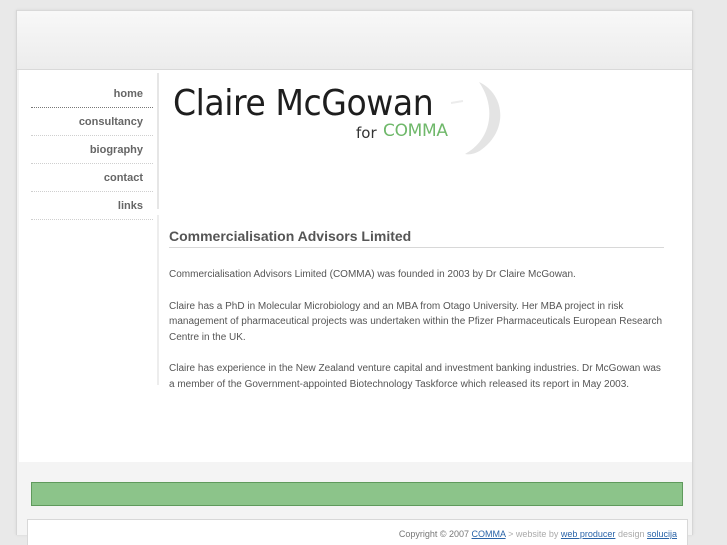 This screenshot has width=727, height=545. Describe the element at coordinates (489, 534) in the screenshot. I see `comma-link: COMMA` at that location.